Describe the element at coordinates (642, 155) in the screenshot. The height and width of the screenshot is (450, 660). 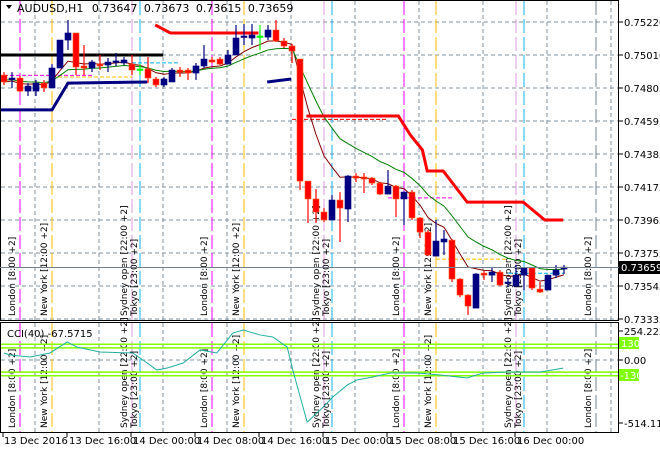
I see `price-axis-label: 0.74385` at that location.